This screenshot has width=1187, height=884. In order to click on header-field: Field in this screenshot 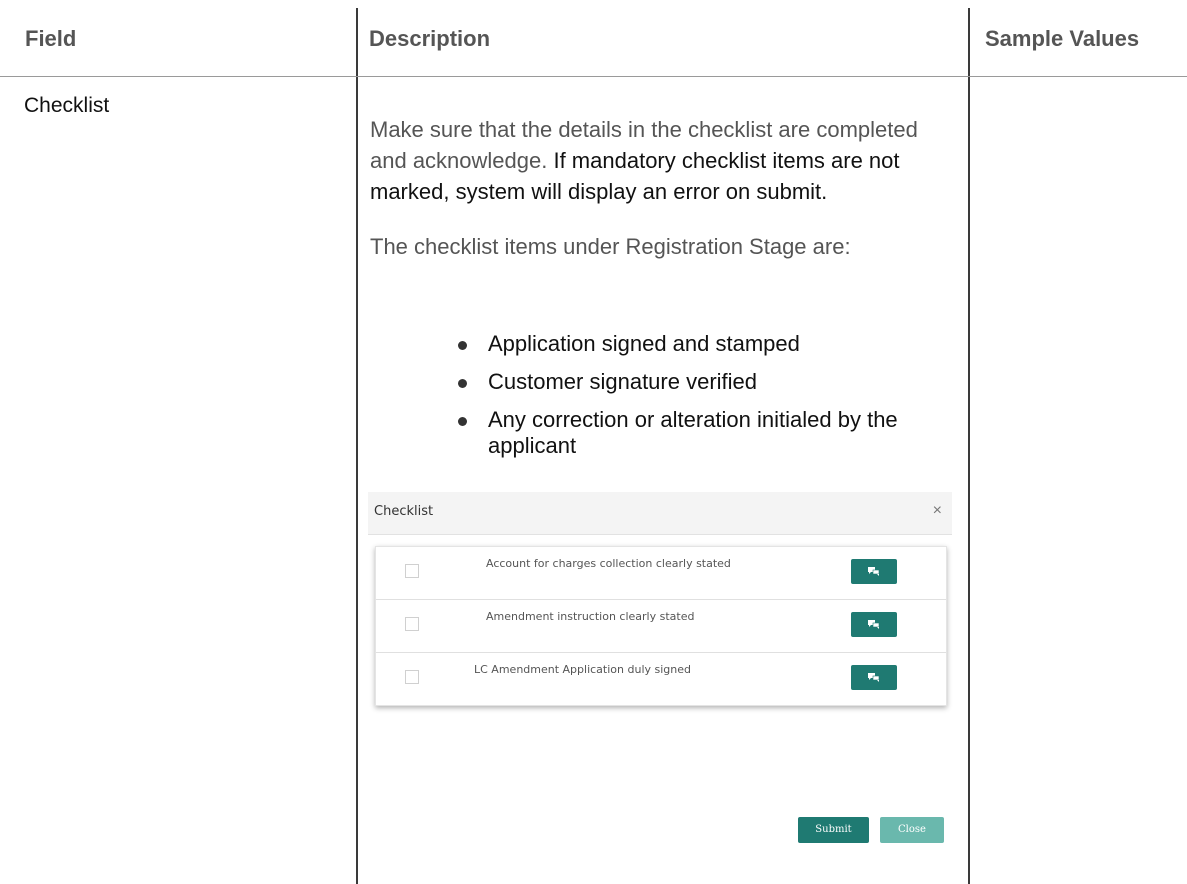, I will do `click(51, 38)`.